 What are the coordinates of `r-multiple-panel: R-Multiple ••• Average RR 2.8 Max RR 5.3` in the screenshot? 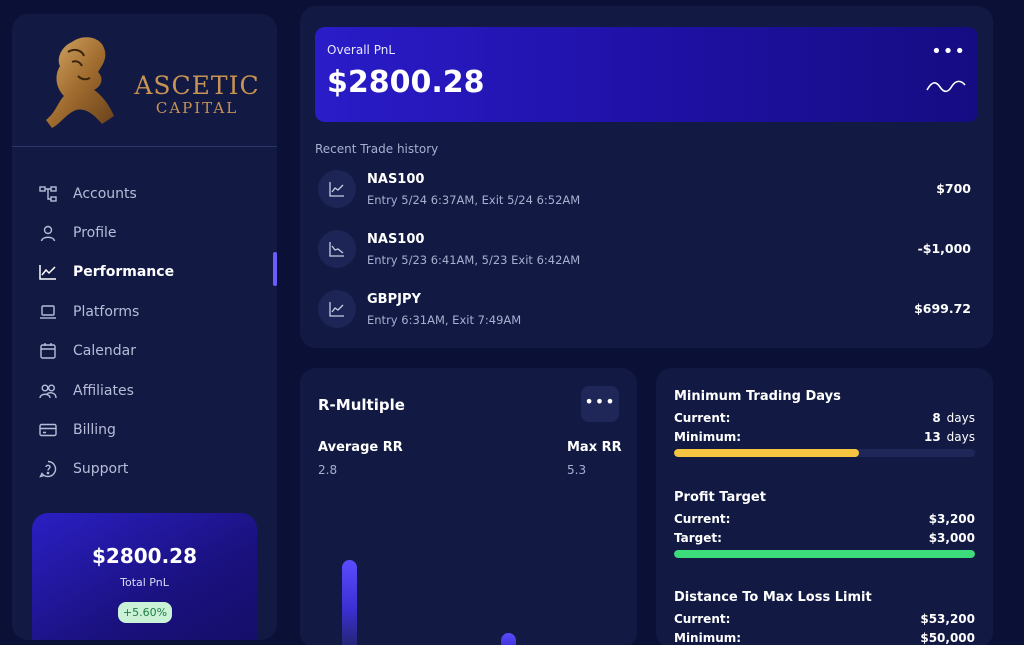 It's located at (468, 506).